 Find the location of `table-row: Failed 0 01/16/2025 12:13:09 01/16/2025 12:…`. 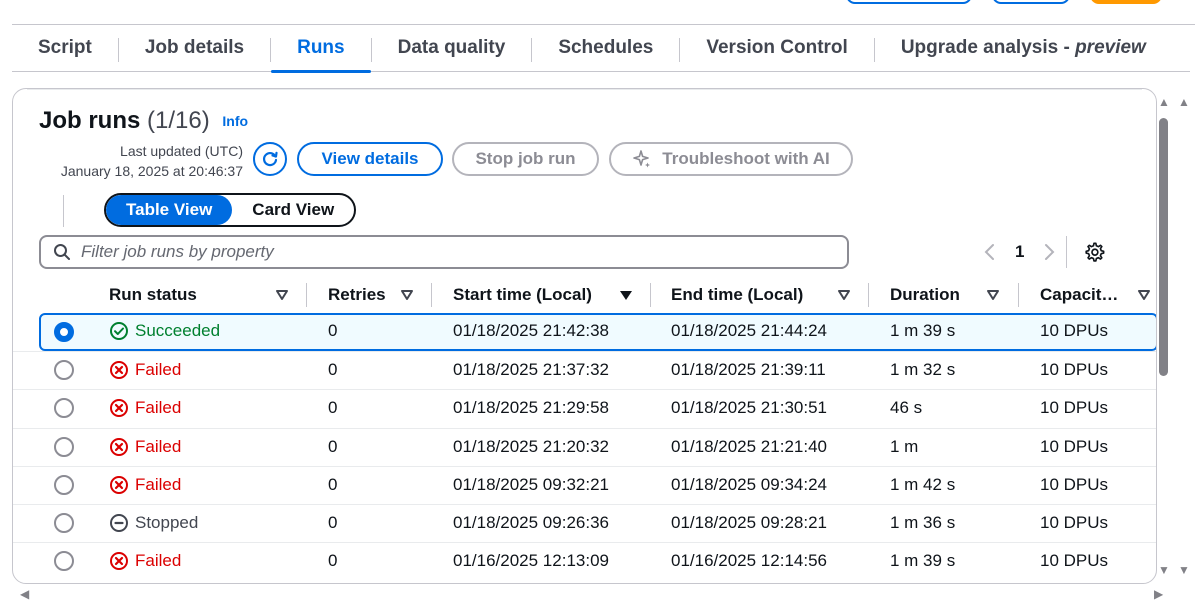

table-row: Failed 0 01/16/2025 12:13:09 01/16/2025 12:… is located at coordinates (584, 561).